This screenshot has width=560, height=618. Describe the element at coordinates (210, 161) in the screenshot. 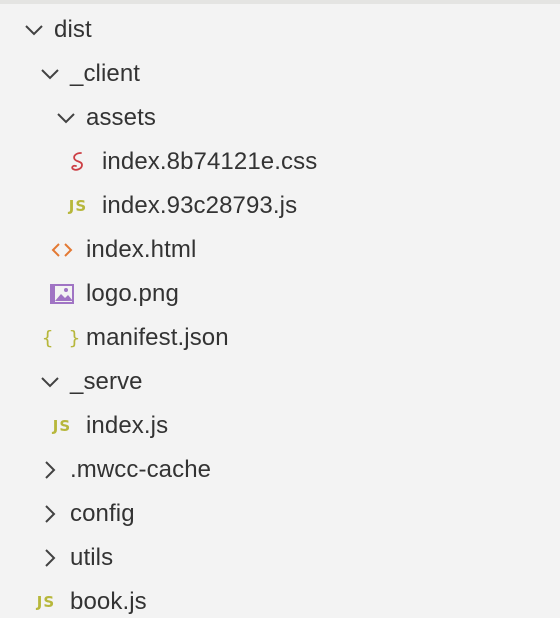

I see `file-label: index.8b74121e.css` at that location.